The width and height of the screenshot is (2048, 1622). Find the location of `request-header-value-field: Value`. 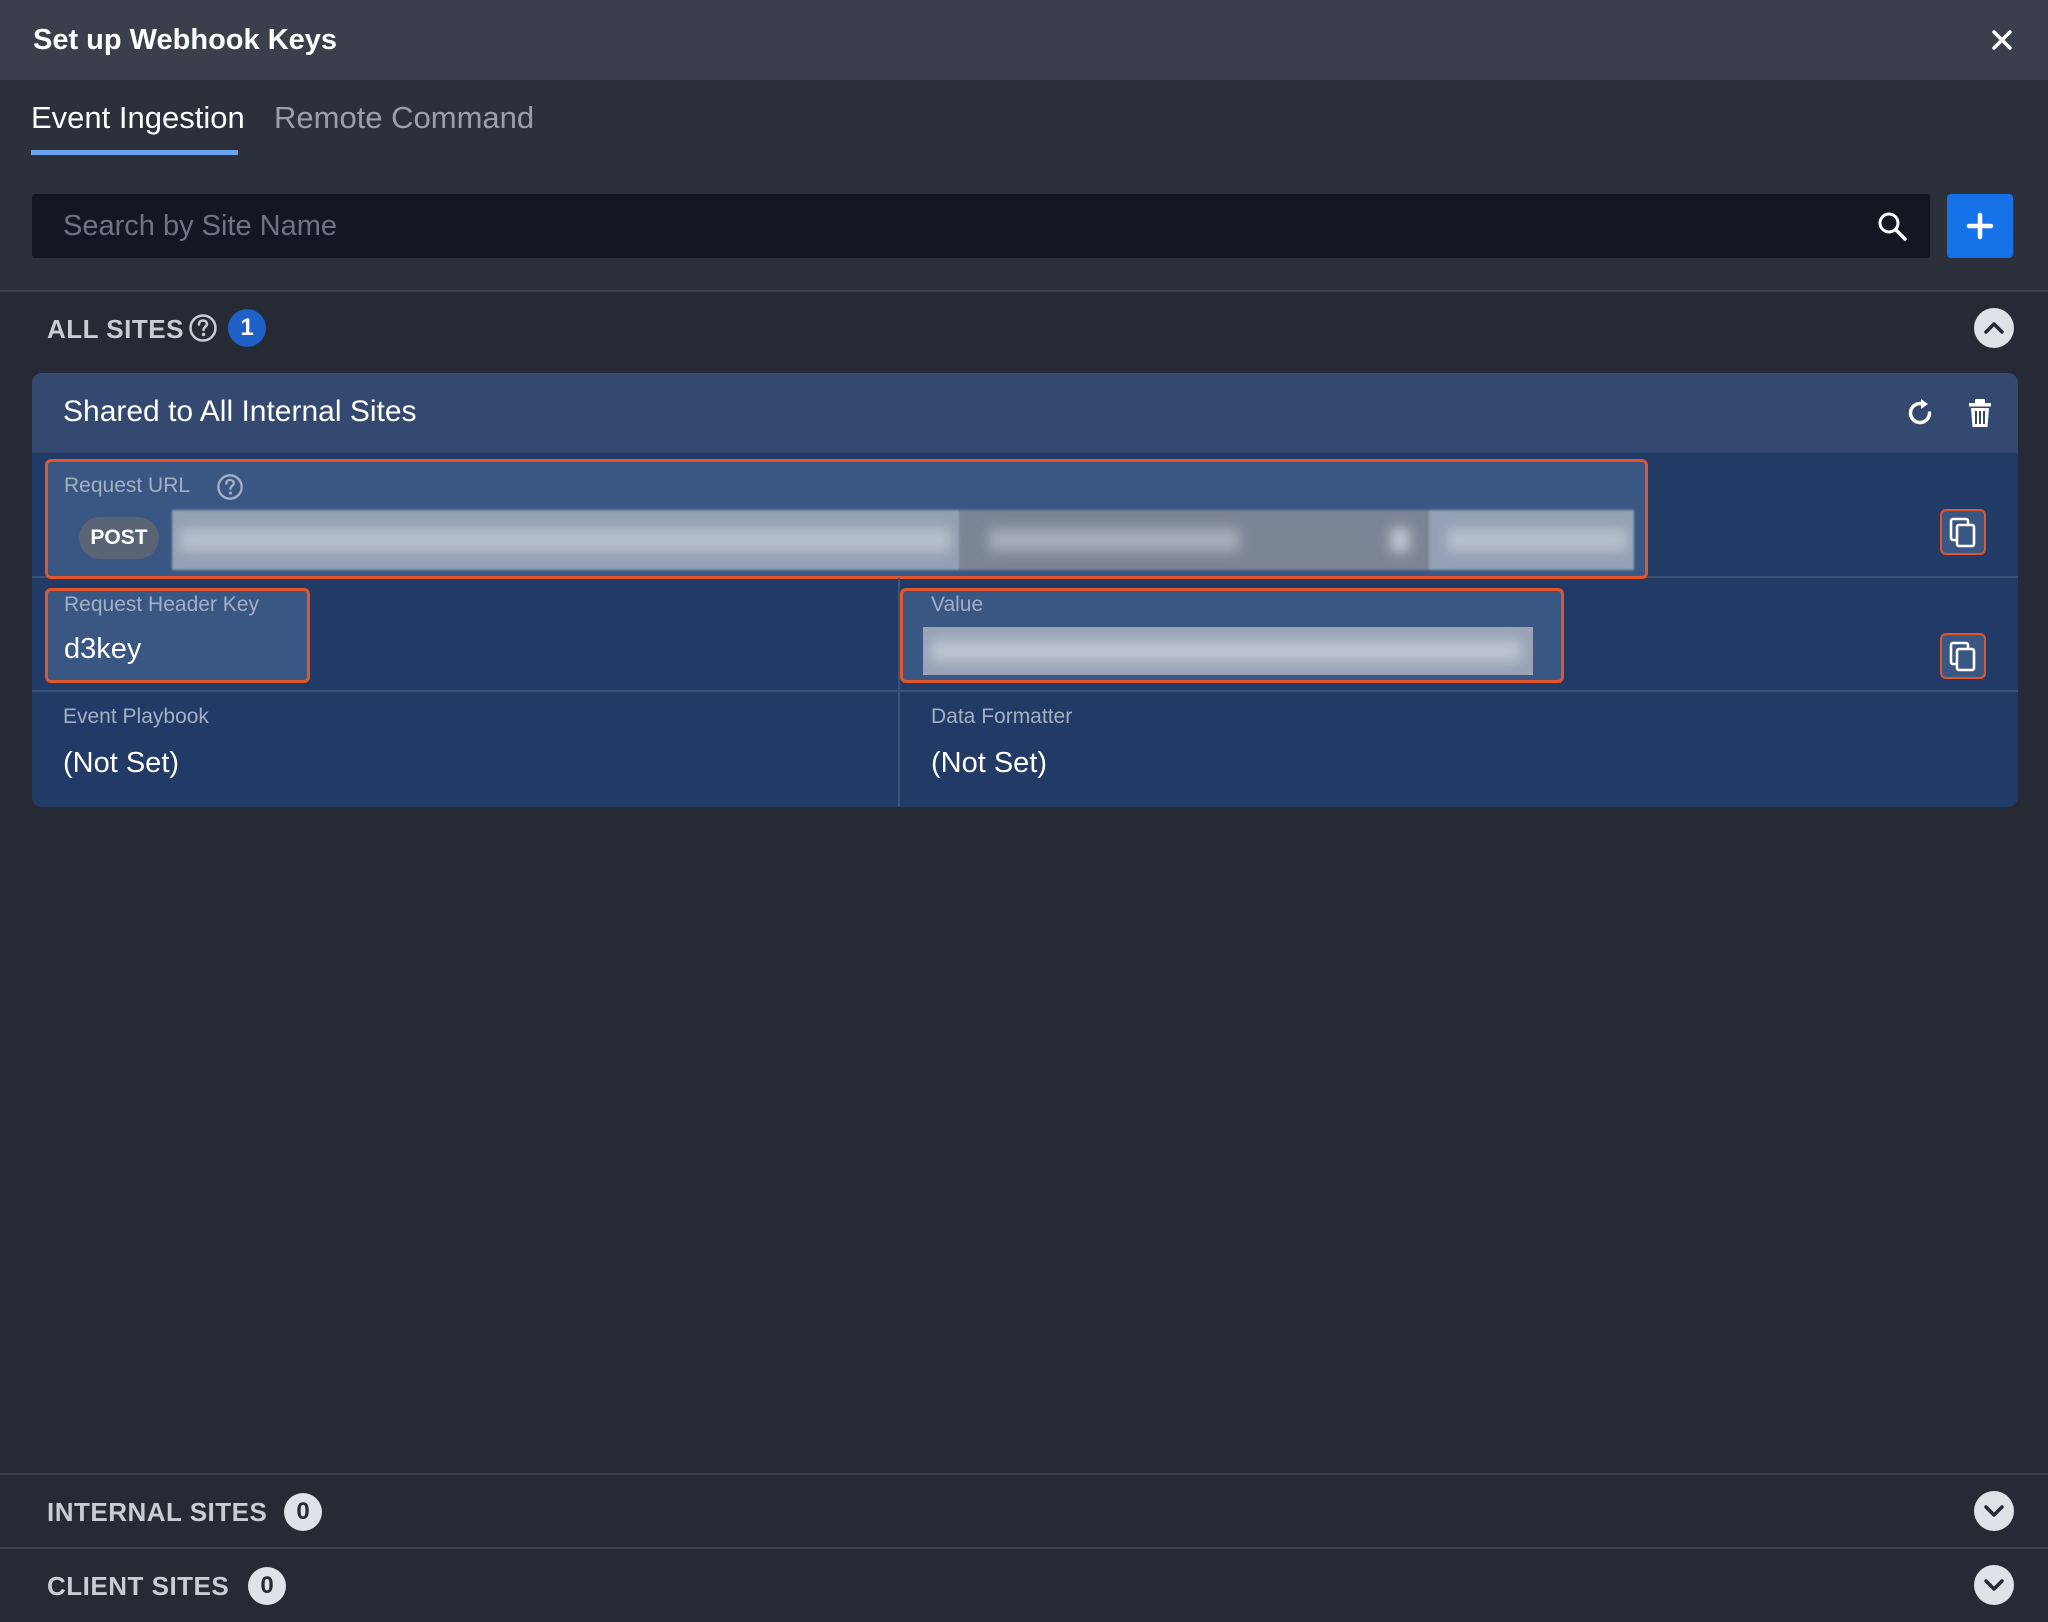

request-header-value-field: Value is located at coordinates (1232, 635).